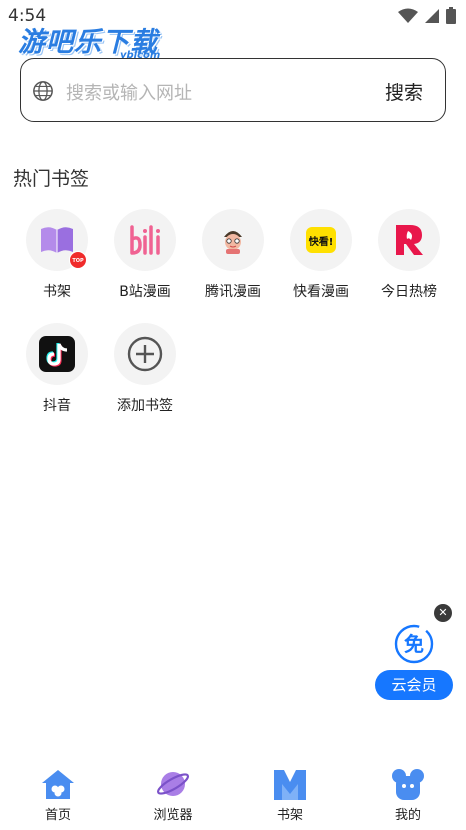 The height and width of the screenshot is (830, 466). I want to click on search-bar: 搜索或输入网址 搜索, so click(233, 90).